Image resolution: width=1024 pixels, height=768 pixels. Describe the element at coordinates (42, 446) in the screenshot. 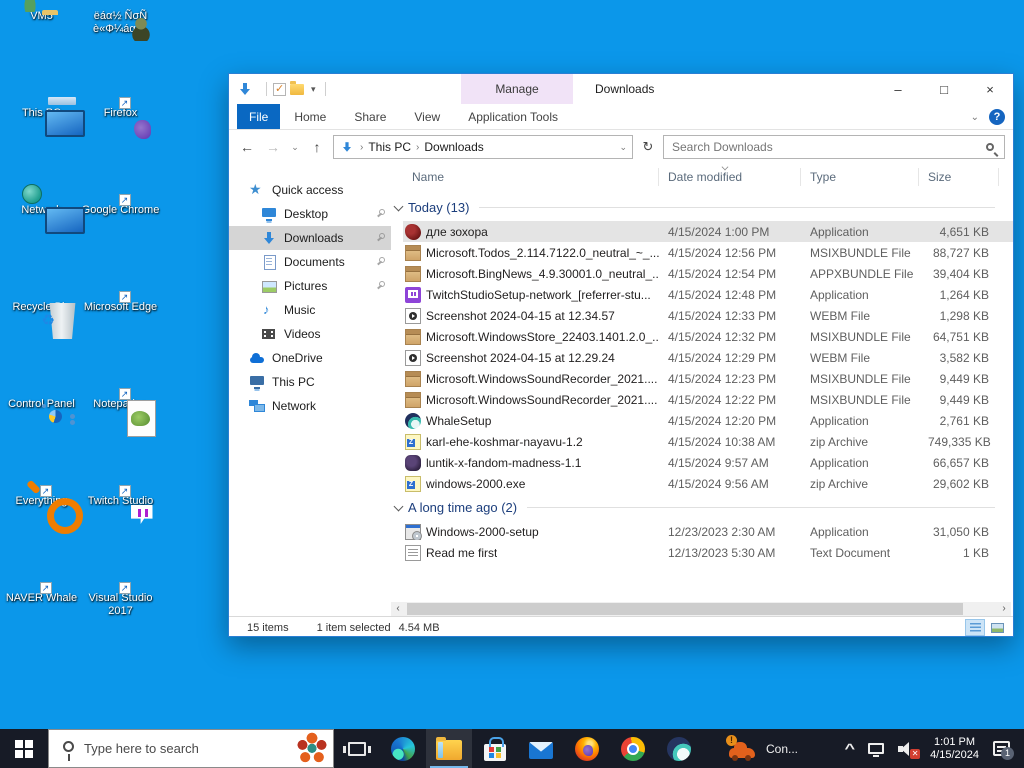

I see `desktop-icon-control-panel: Control Panel` at that location.